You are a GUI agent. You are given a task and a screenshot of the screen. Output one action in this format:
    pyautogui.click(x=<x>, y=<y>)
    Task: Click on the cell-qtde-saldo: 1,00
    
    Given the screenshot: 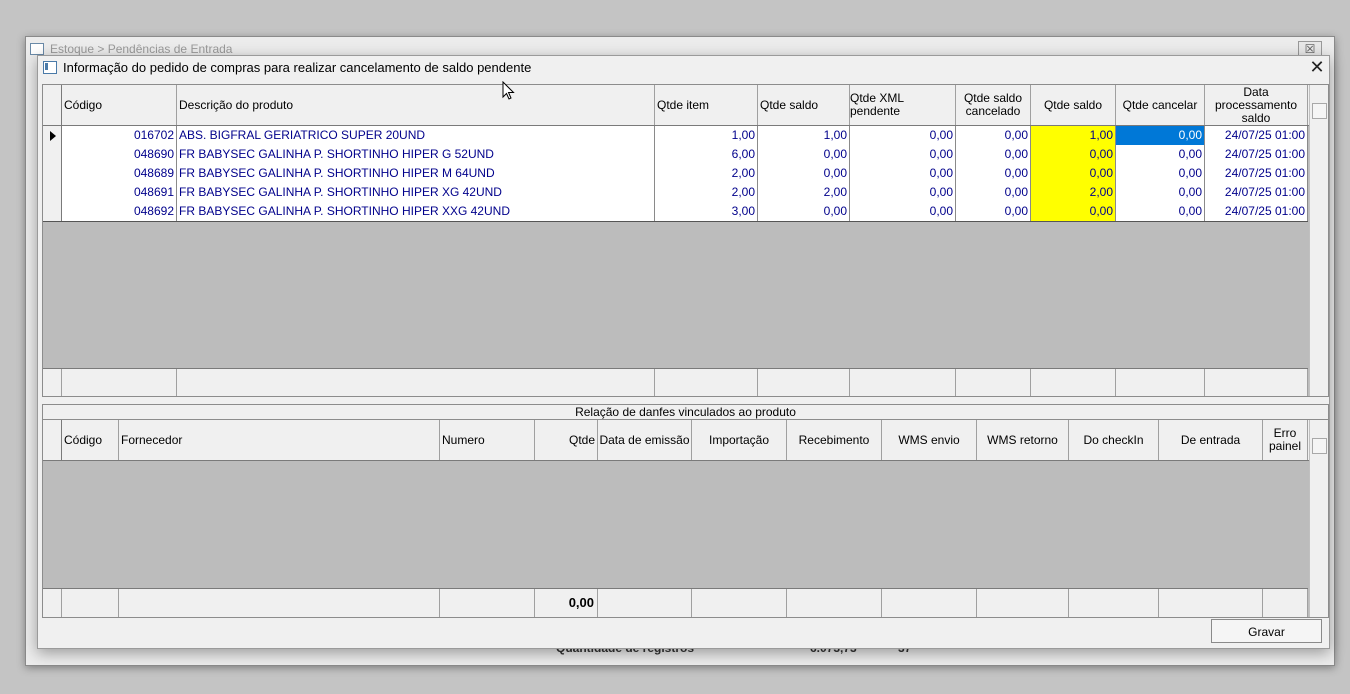 What is the action you would take?
    pyautogui.click(x=804, y=135)
    